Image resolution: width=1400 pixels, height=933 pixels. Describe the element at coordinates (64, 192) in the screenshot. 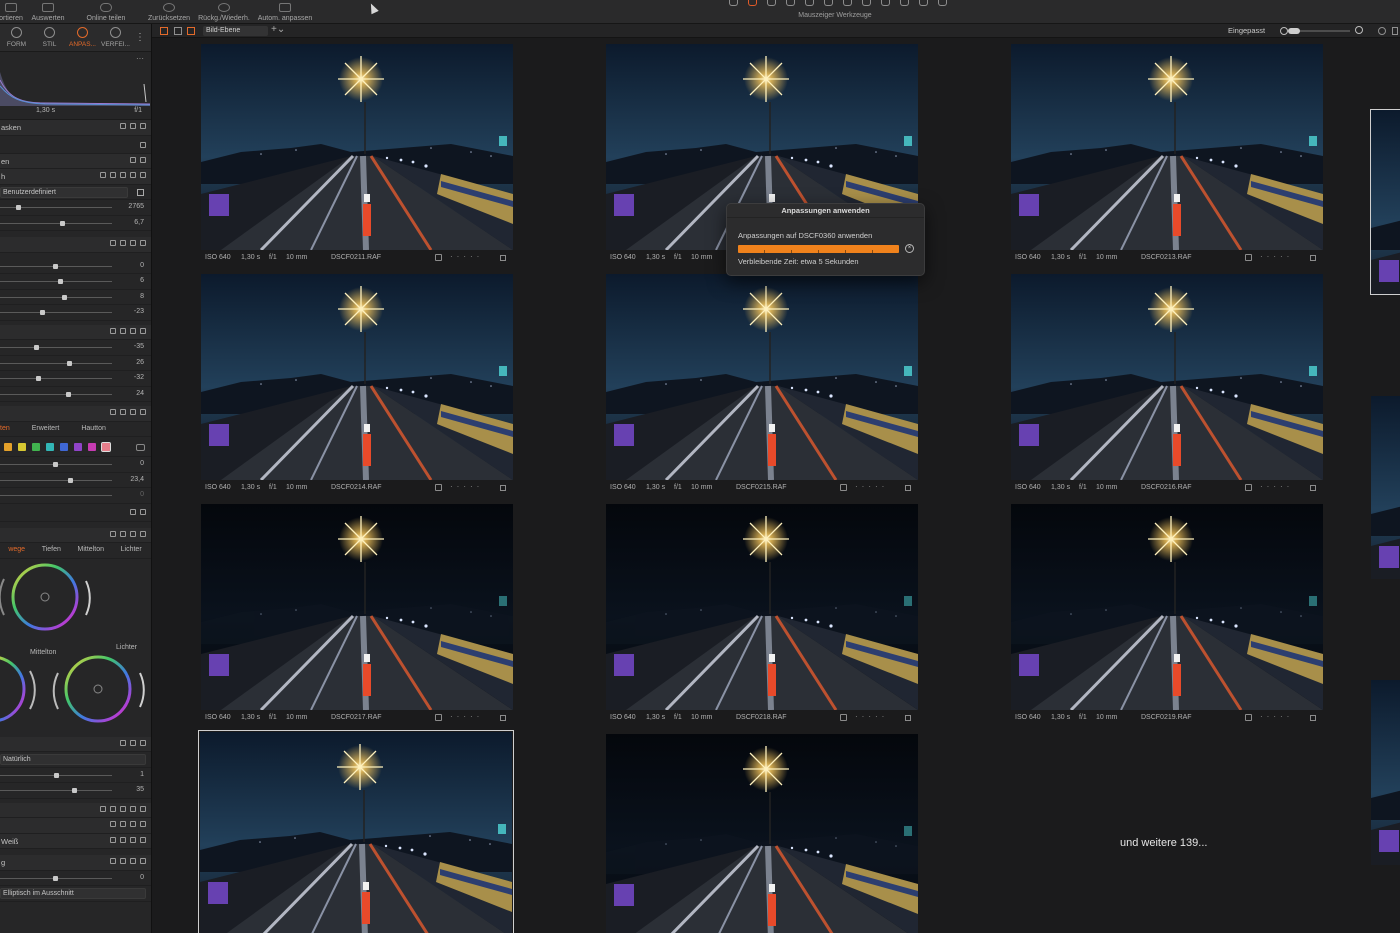

I see `wb-mode-select: Benutzerdefiniert` at that location.